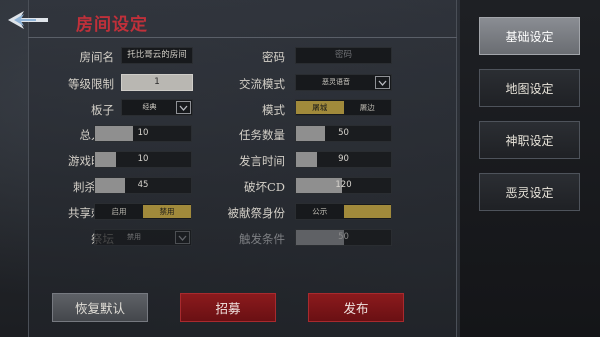 The image size is (600, 337). I want to click on mode-option-tucheng: 屠城, so click(320, 107).